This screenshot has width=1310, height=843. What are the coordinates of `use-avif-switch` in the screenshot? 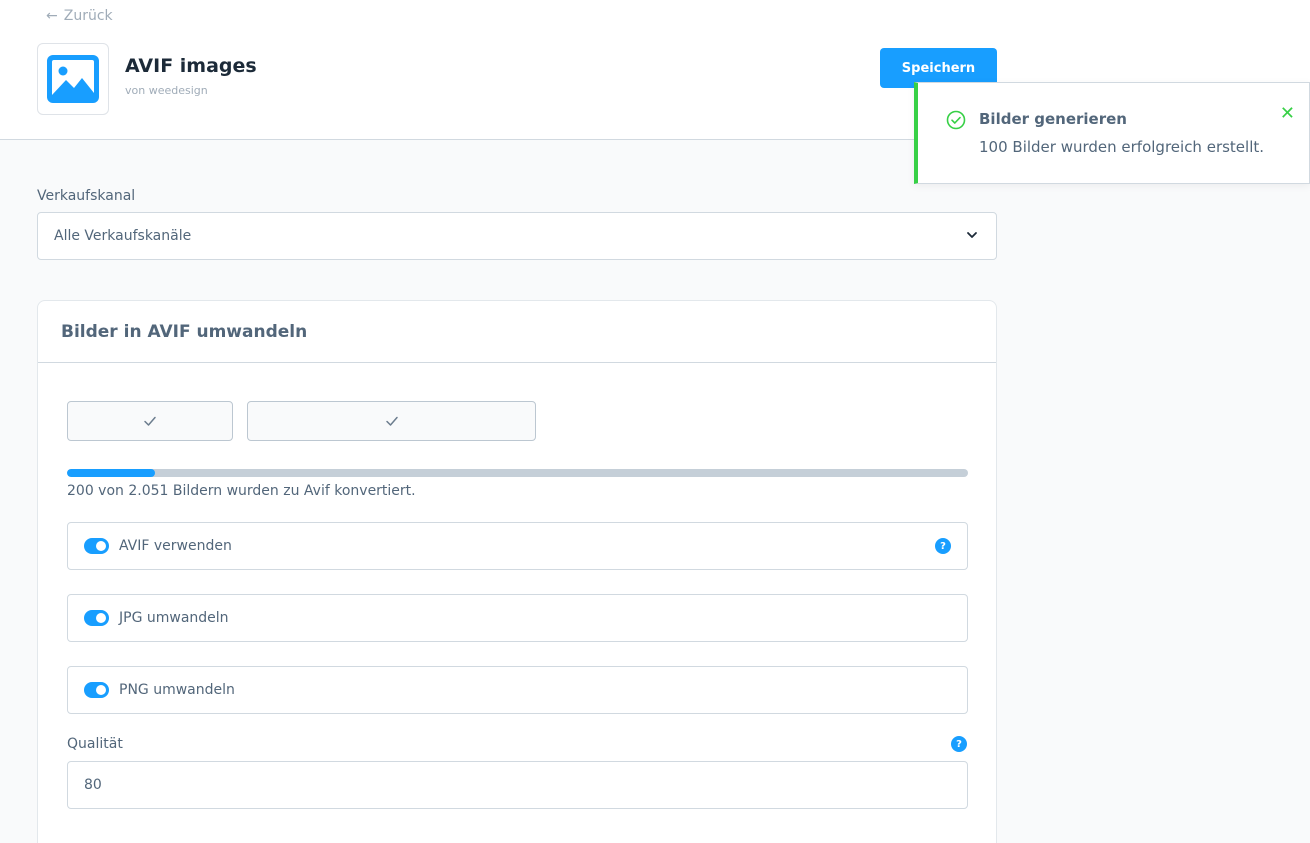 It's located at (96, 546).